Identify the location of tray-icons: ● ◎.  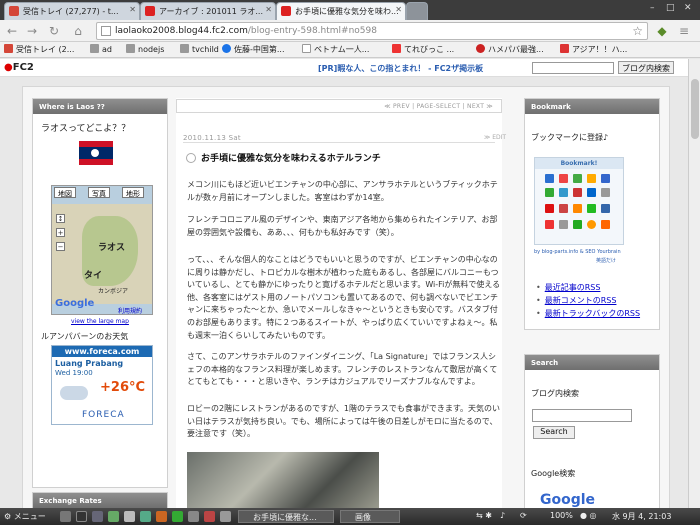
(588, 515).